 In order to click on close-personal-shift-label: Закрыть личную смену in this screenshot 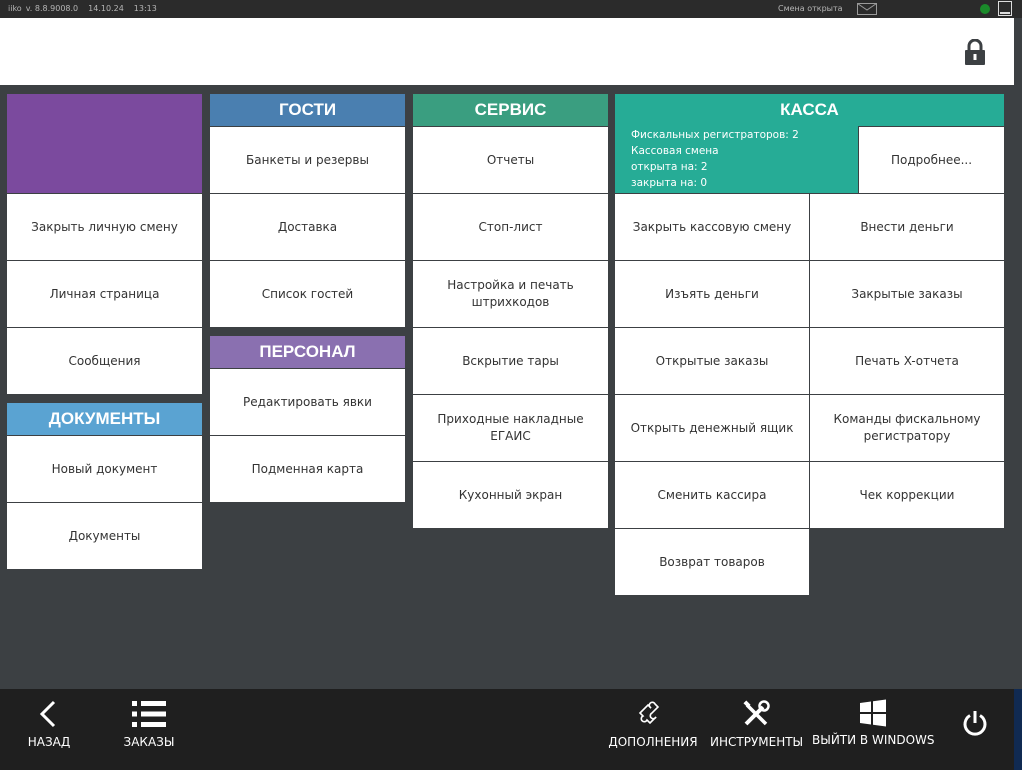, I will do `click(104, 226)`.